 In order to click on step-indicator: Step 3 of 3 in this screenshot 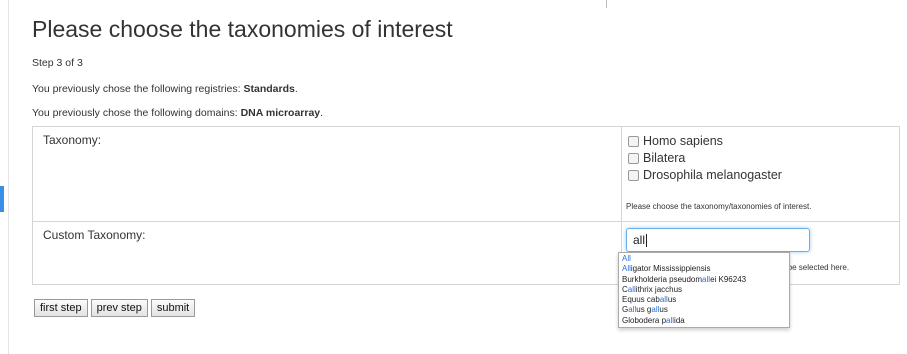, I will do `click(57, 63)`.